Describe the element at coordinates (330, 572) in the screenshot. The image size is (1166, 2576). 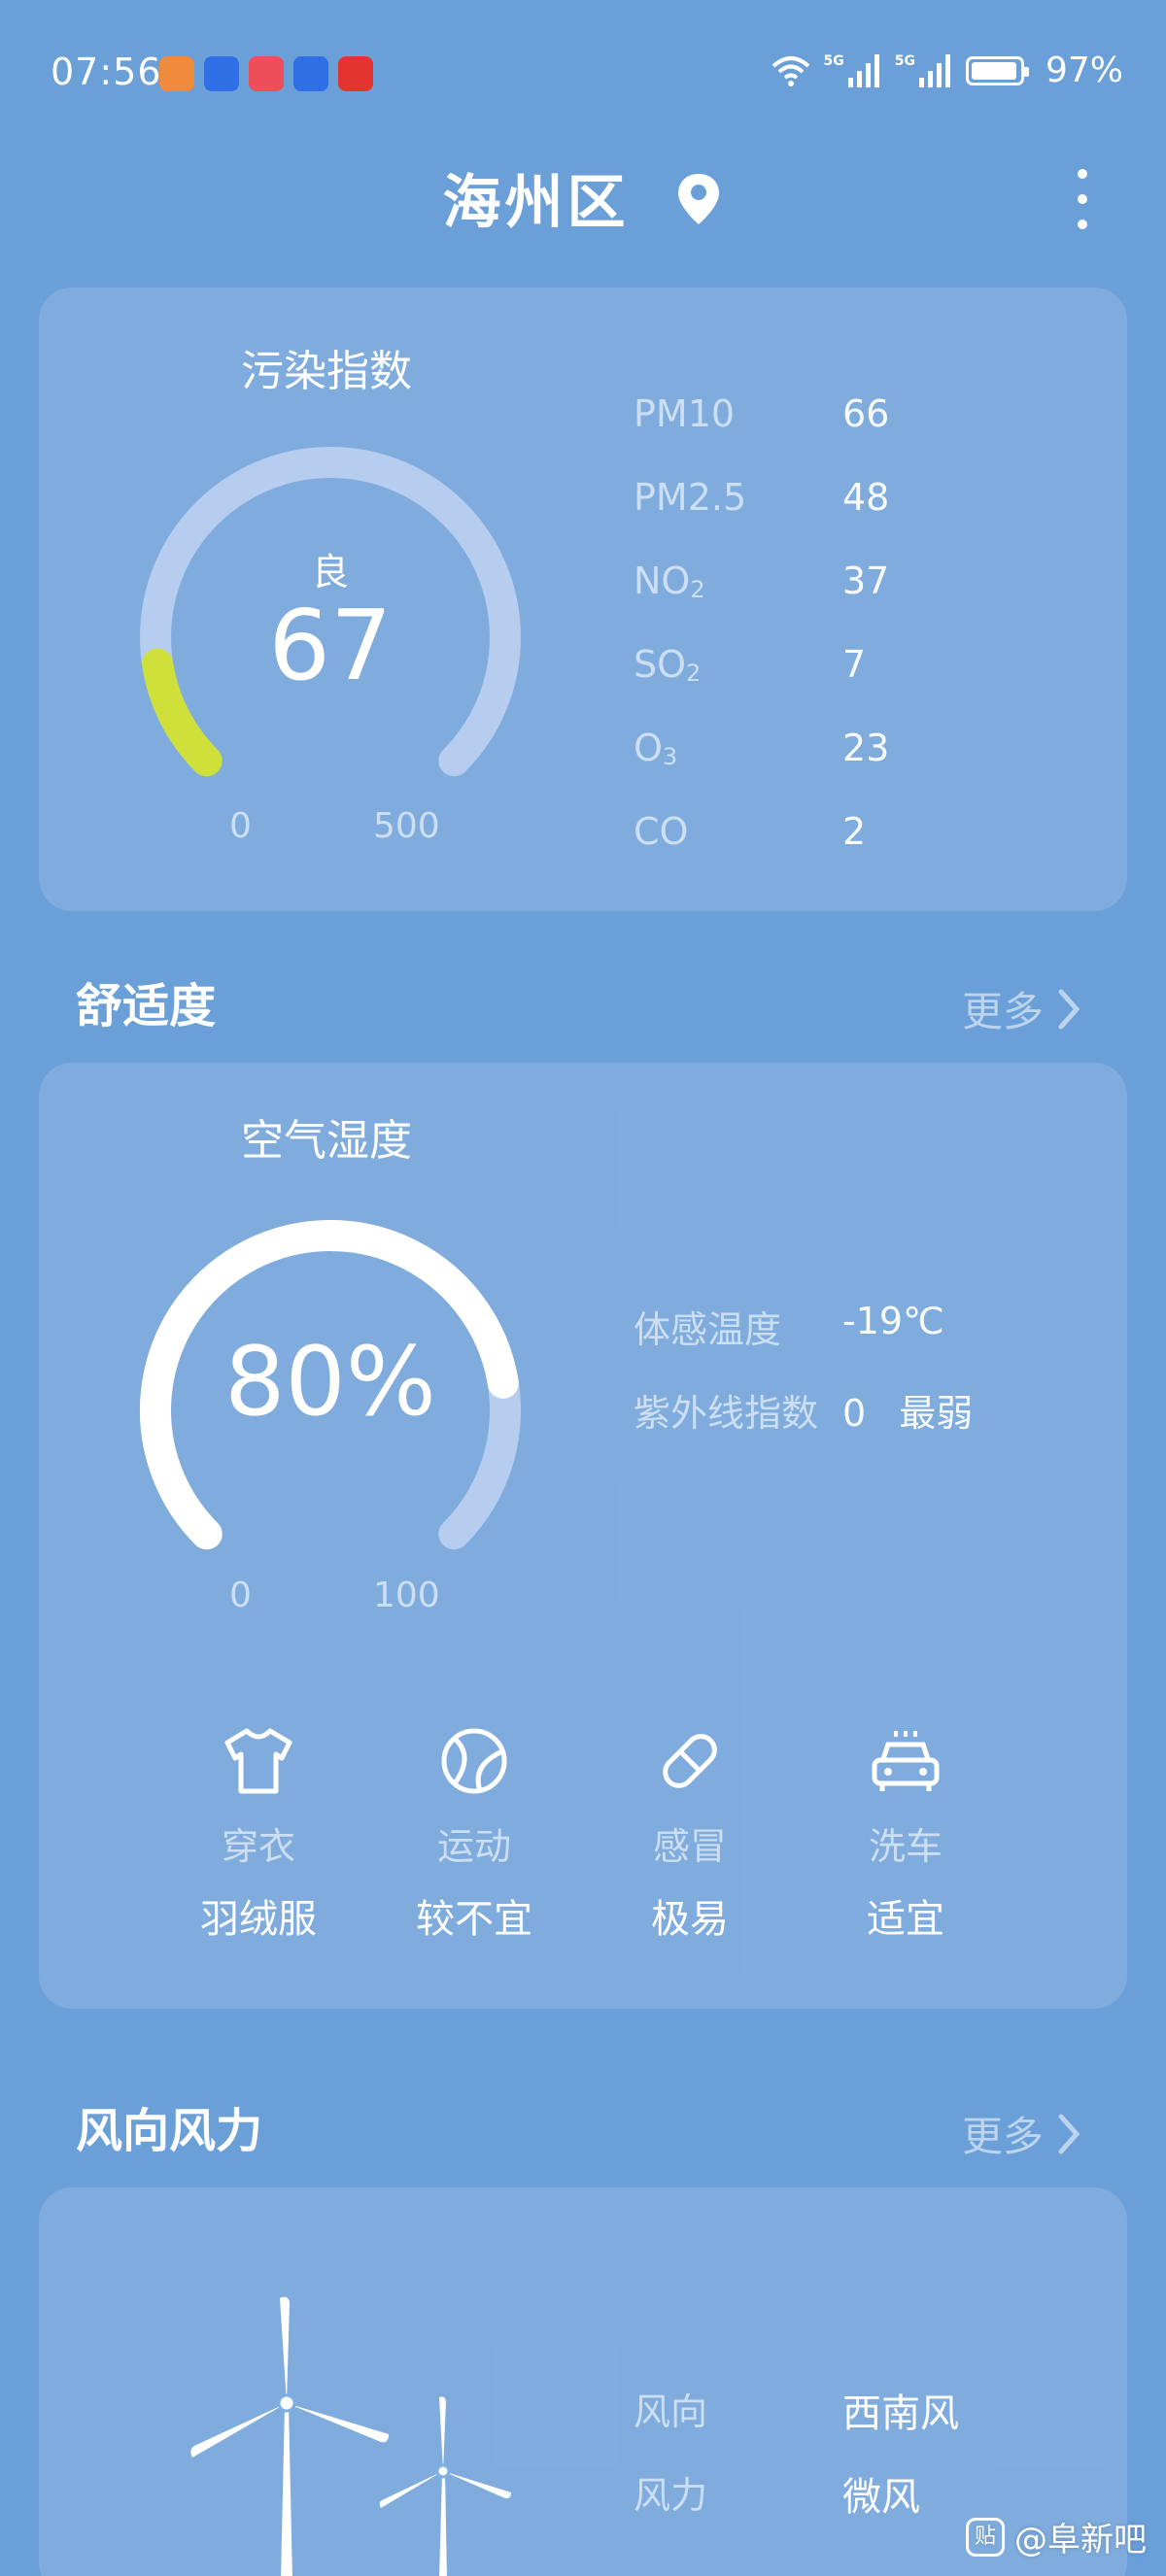
I see `aqi-quality: 良` at that location.